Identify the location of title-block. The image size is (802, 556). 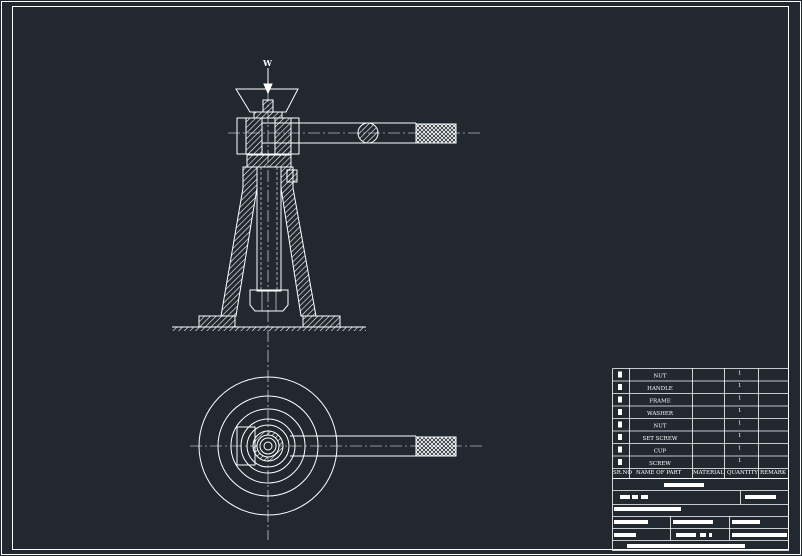
(700, 514).